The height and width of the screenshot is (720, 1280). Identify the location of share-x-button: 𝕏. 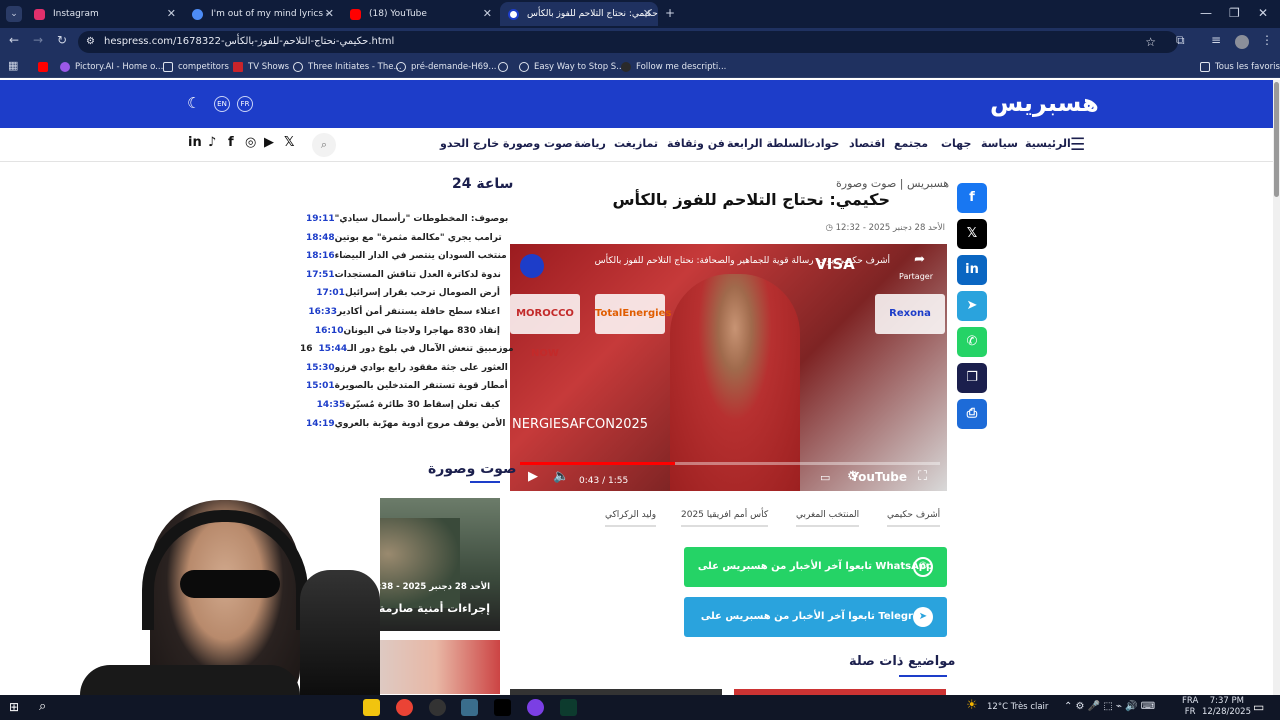
(972, 234).